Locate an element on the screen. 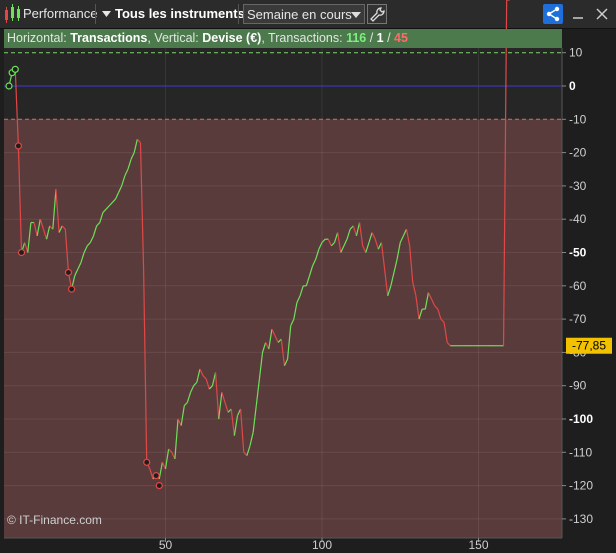 Image resolution: width=616 pixels, height=553 pixels. y-tick-label: -20 is located at coordinates (578, 153).